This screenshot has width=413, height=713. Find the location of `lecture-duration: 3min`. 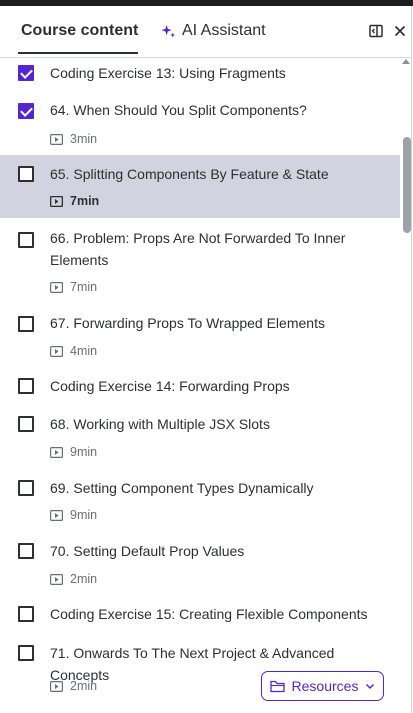

lecture-duration: 3min is located at coordinates (73, 139).